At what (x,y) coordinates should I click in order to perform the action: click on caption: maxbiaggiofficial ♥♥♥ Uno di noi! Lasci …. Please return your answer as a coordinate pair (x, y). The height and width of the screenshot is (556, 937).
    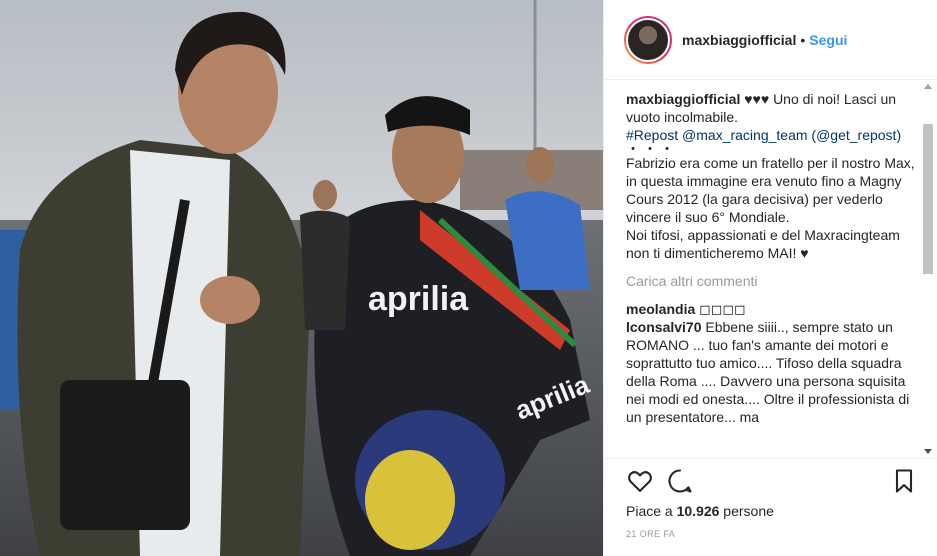
    Looking at the image, I should click on (771, 176).